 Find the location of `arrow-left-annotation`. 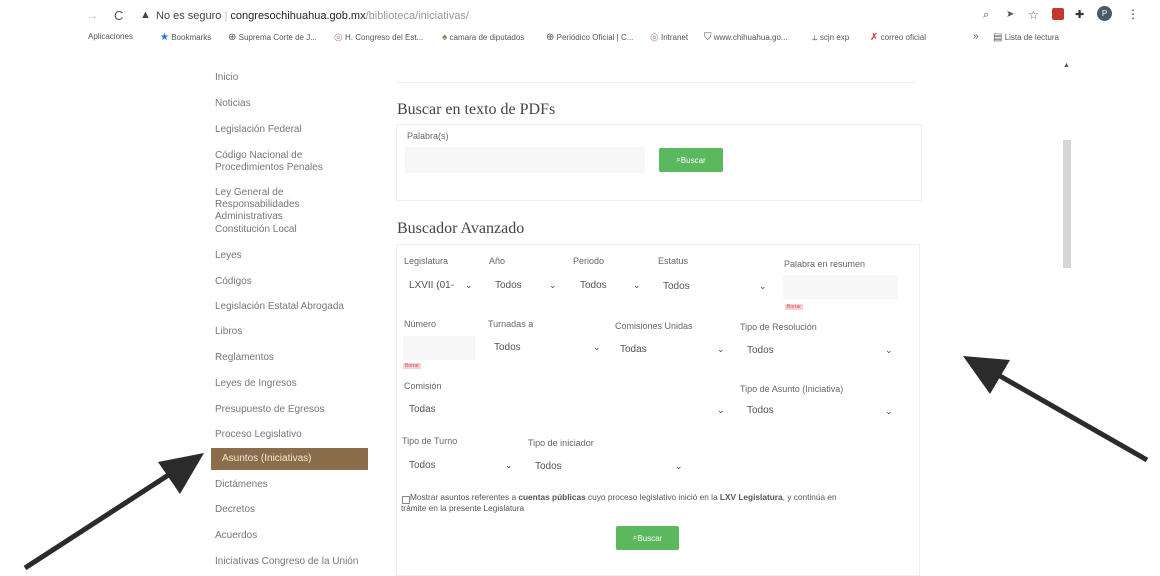

arrow-left-annotation is located at coordinates (113, 512).